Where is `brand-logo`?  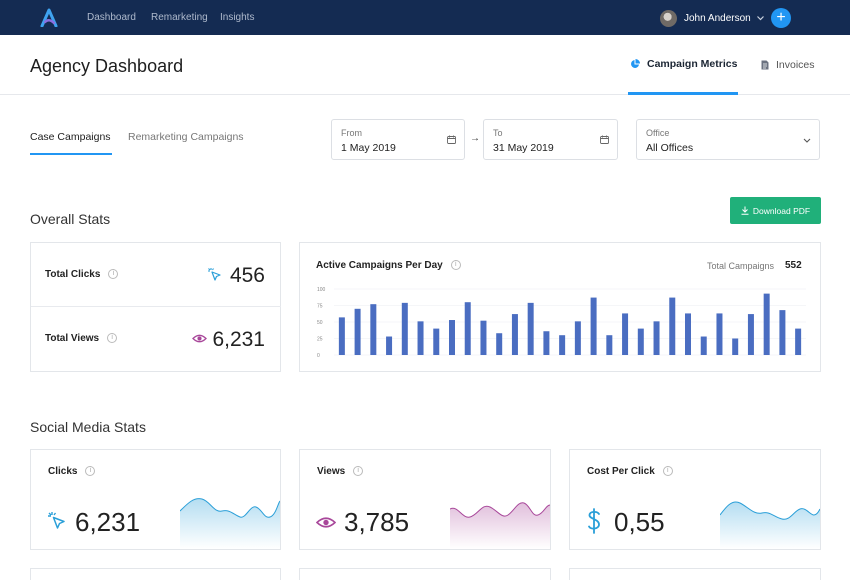
brand-logo is located at coordinates (49, 17).